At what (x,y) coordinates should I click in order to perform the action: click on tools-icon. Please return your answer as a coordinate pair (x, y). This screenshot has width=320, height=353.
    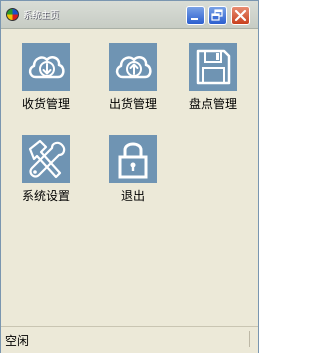
    Looking at the image, I should click on (46, 159).